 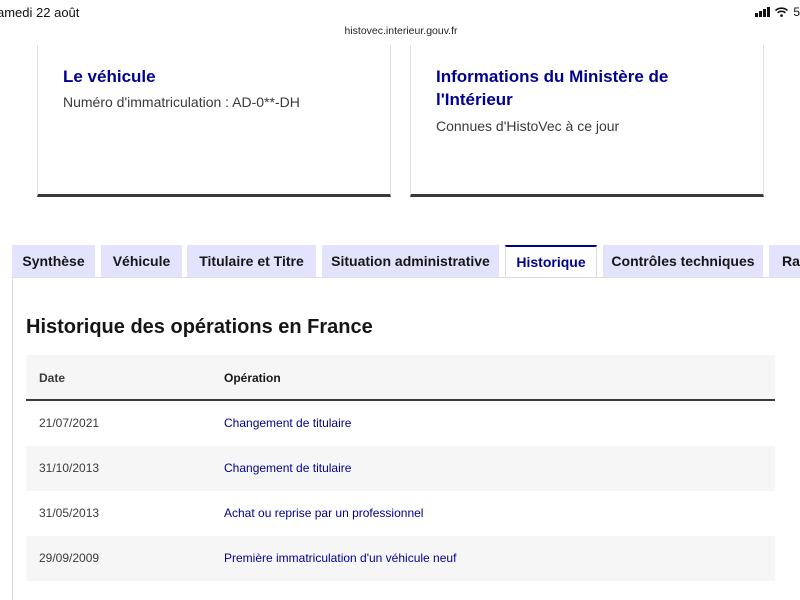 What do you see at coordinates (763, 12) in the screenshot?
I see `cellular-signal-icon` at bounding box center [763, 12].